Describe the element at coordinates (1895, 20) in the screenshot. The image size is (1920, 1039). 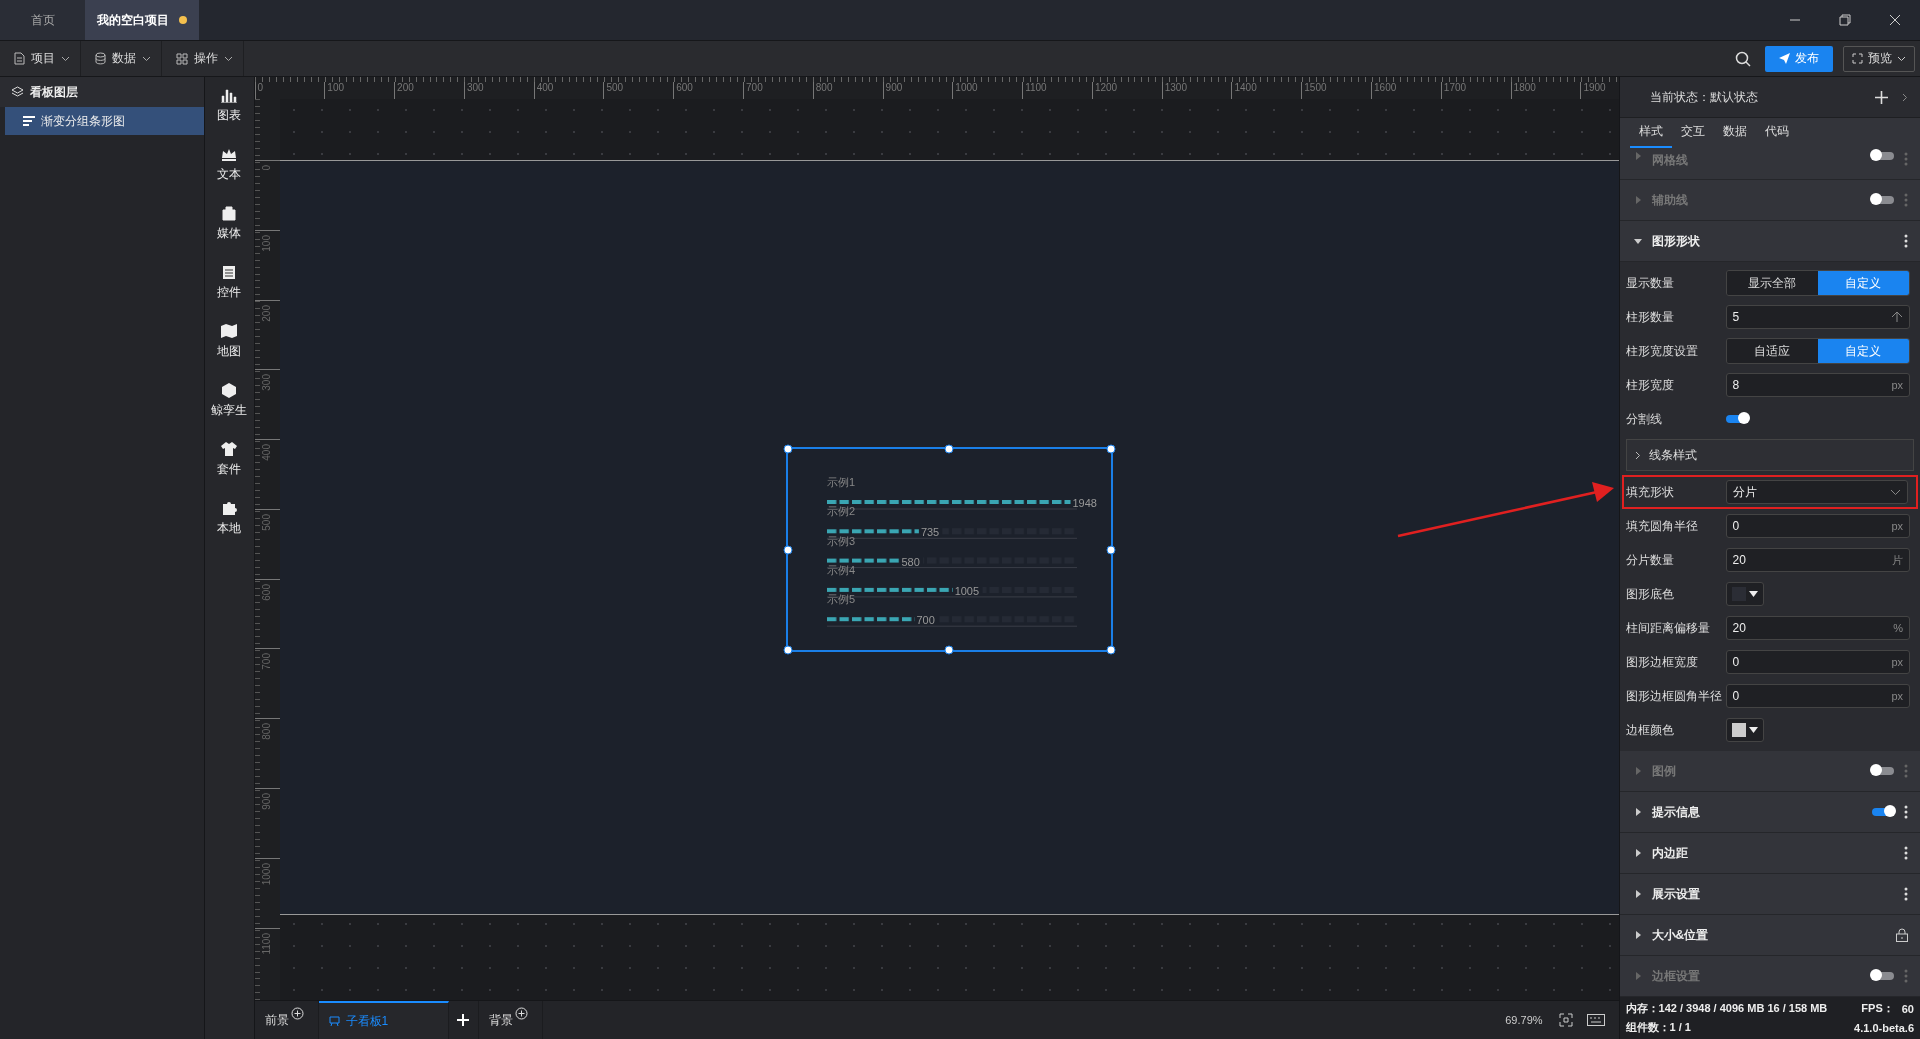
I see `close-icon` at that location.